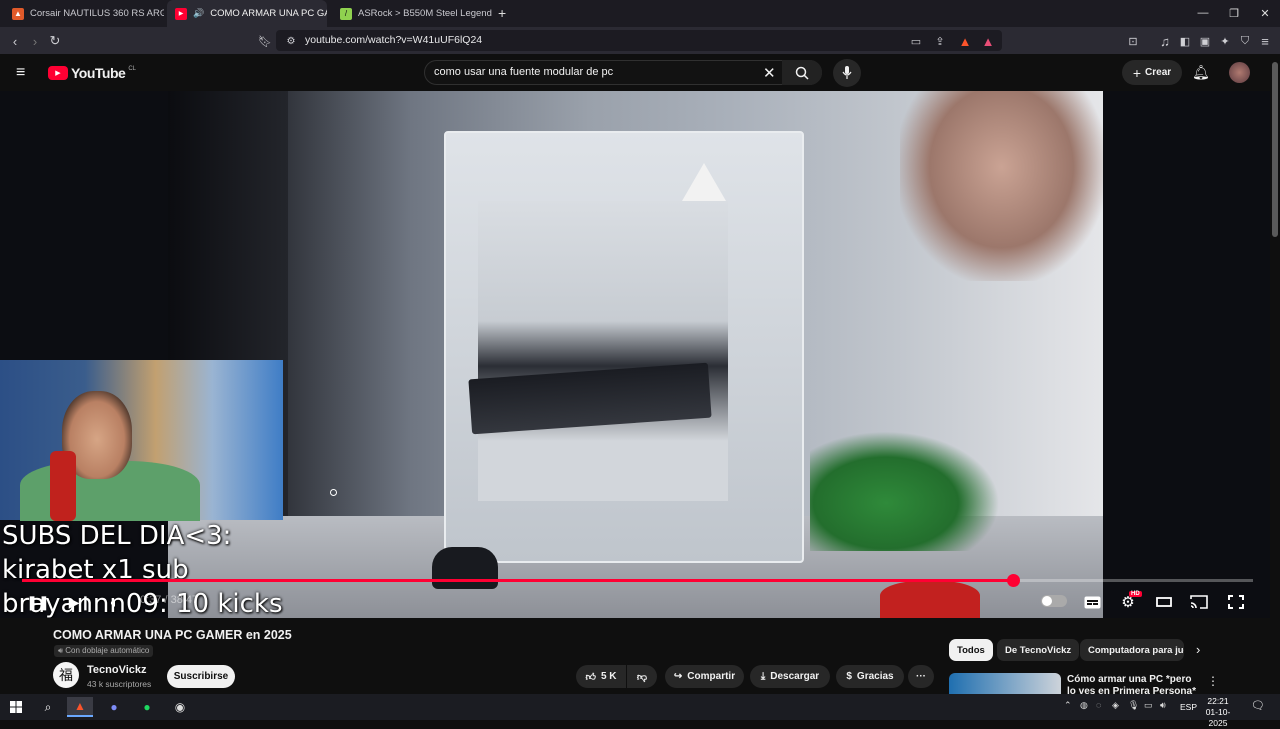 The image size is (1280, 729). I want to click on sidebar-icon: ◧, so click(1185, 41).